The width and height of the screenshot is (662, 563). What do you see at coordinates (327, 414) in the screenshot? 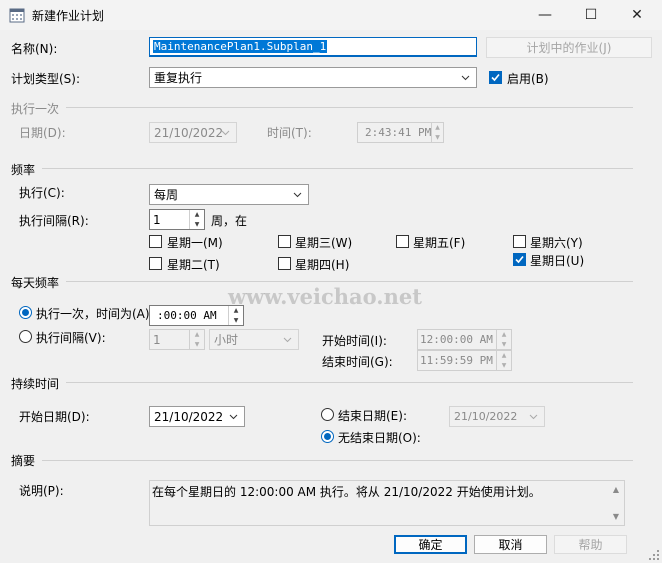
I see `end-date-radio` at bounding box center [327, 414].